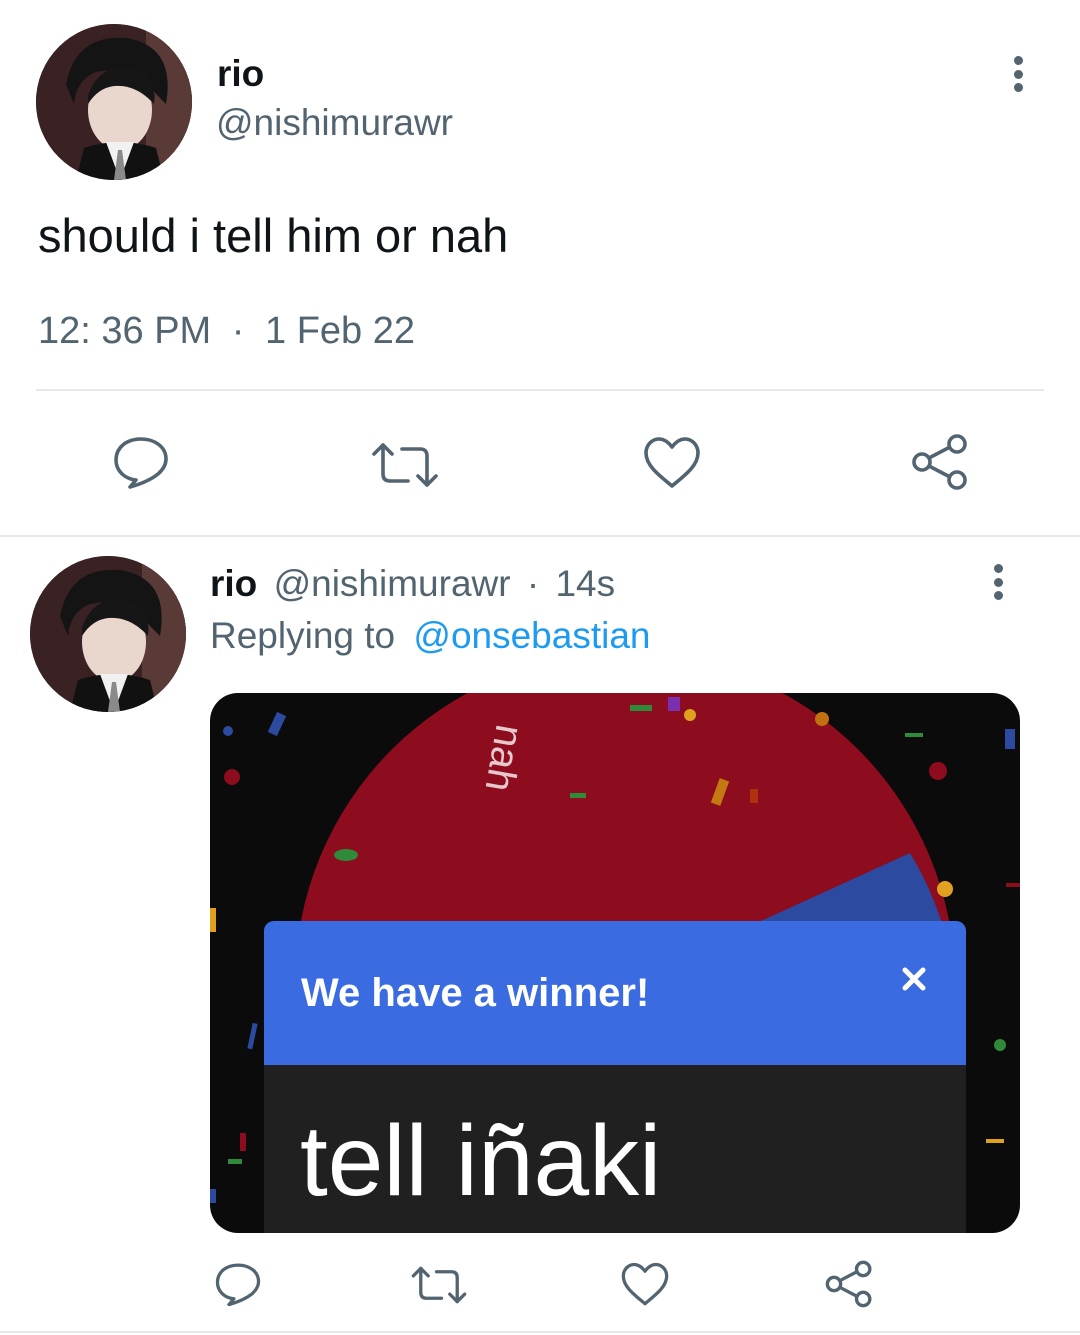  Describe the element at coordinates (273, 235) in the screenshot. I see `tweet-text: should i tell him or nah` at that location.